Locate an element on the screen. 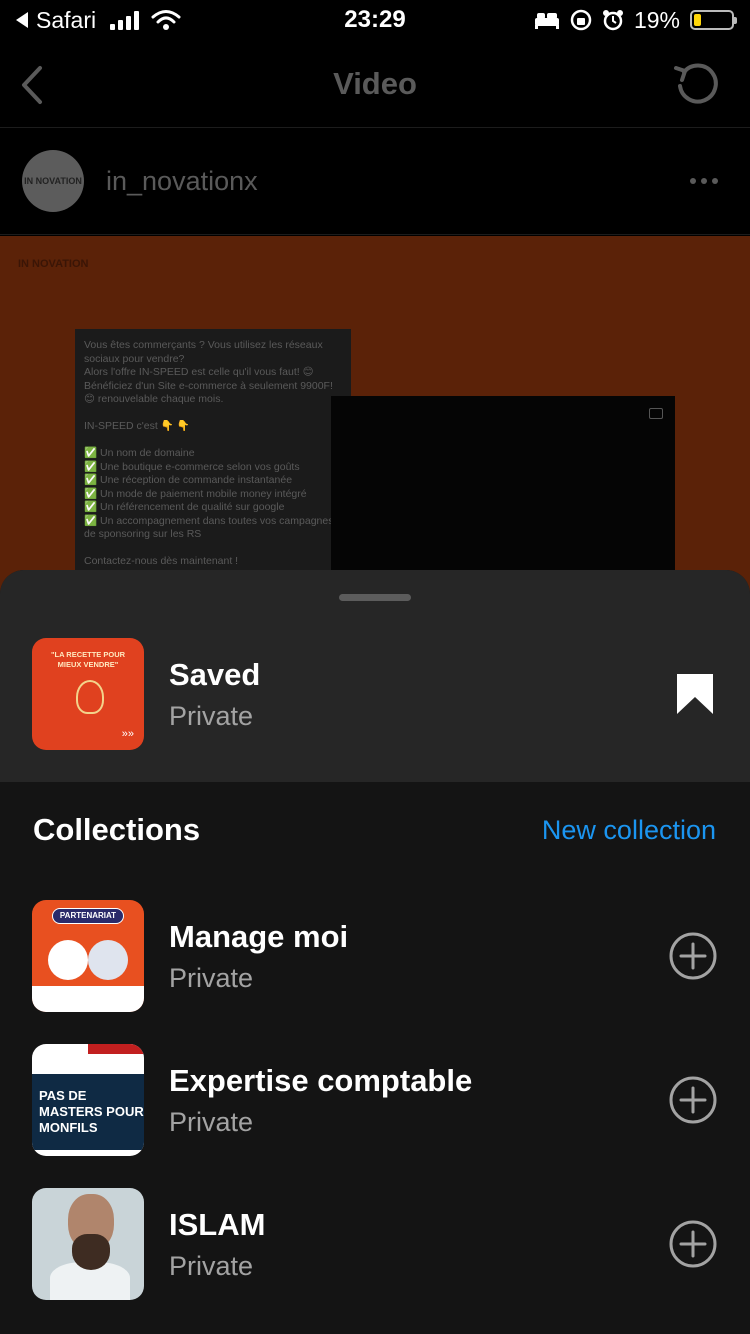 Image resolution: width=750 pixels, height=1334 pixels. nav-bar: Video is located at coordinates (375, 84).